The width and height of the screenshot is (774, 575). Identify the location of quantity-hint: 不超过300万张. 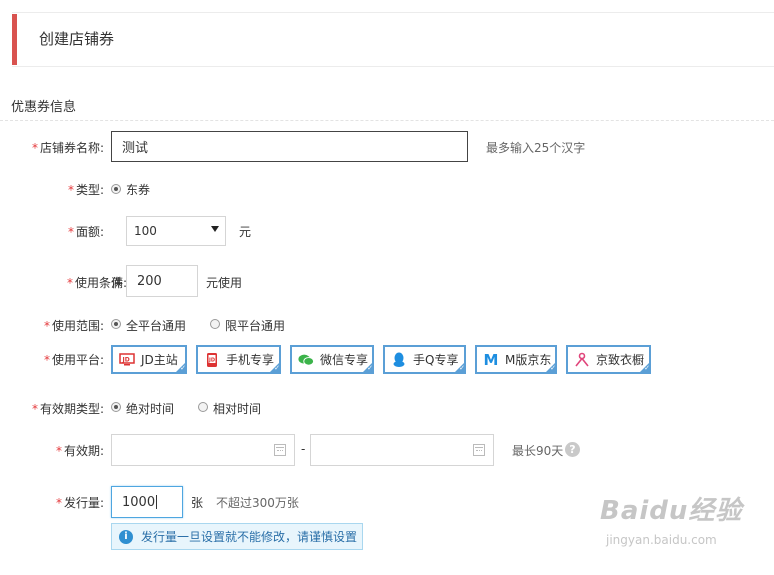
(257, 503).